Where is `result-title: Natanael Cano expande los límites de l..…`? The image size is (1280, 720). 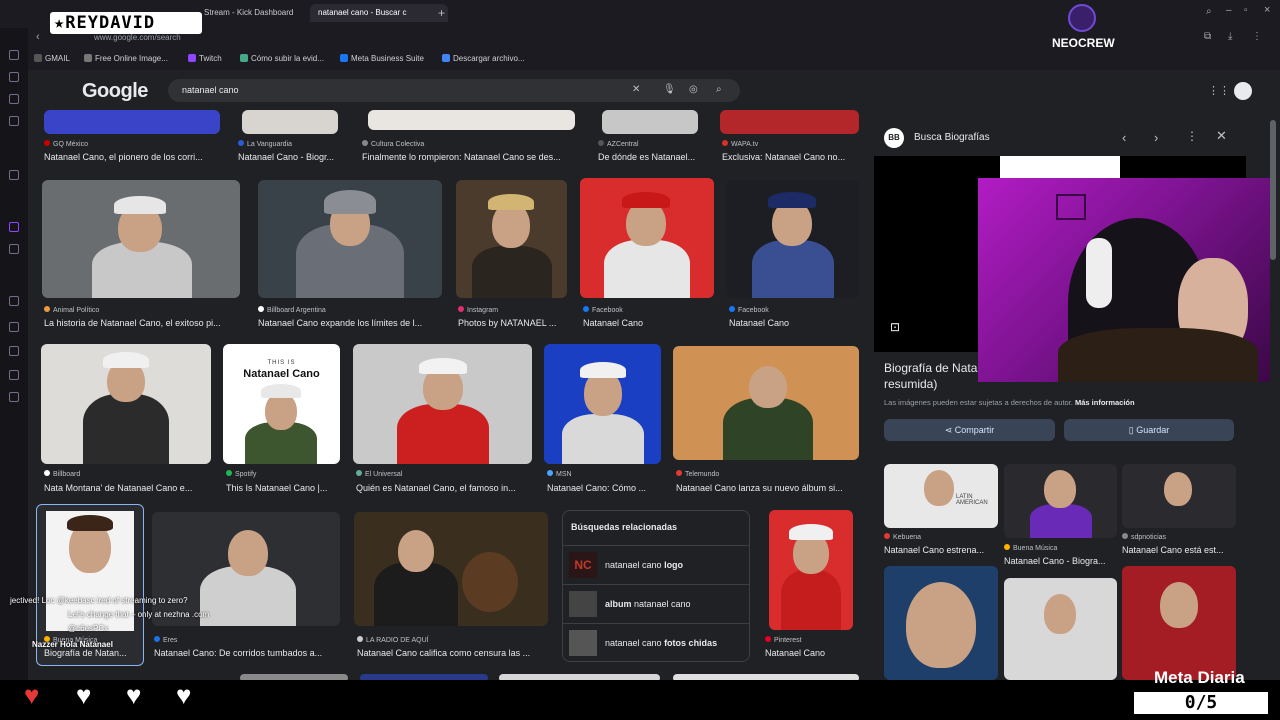 result-title: Natanael Cano expande los límites de l..… is located at coordinates (350, 323).